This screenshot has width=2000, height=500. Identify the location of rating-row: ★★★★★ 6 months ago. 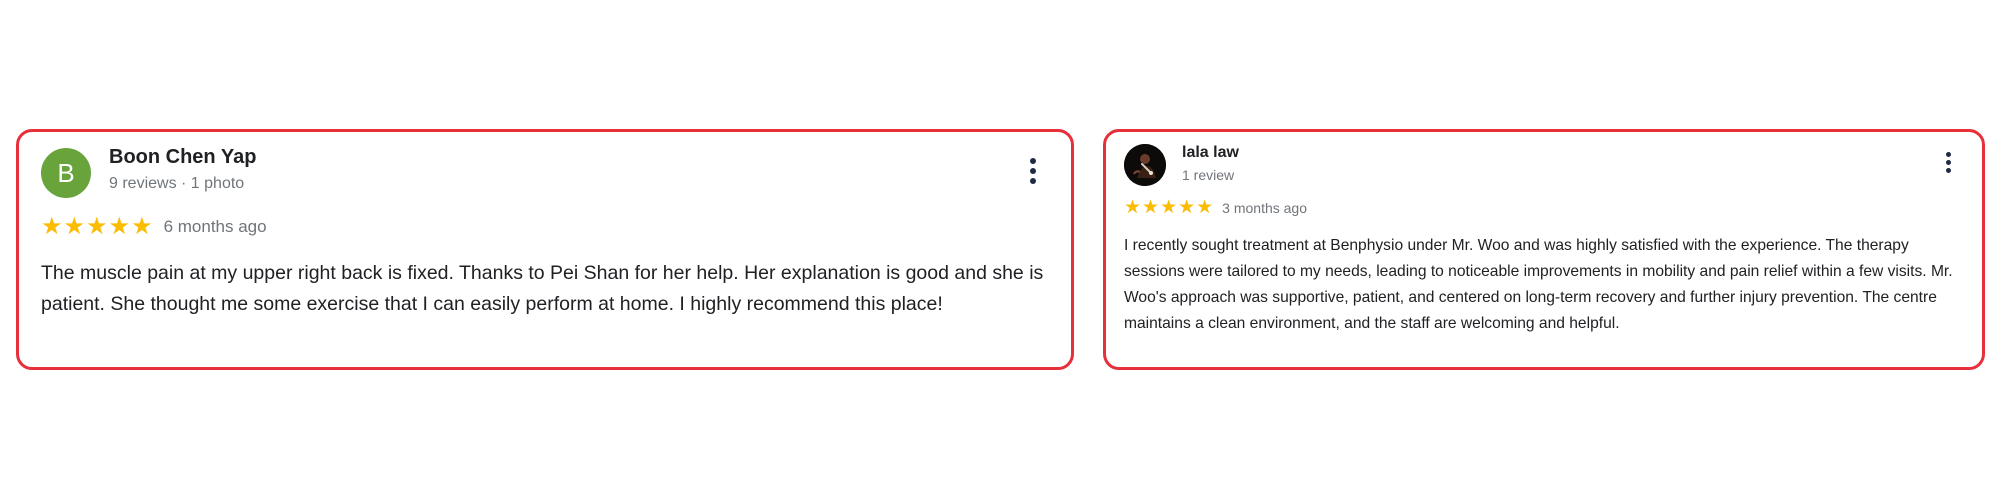
(154, 226).